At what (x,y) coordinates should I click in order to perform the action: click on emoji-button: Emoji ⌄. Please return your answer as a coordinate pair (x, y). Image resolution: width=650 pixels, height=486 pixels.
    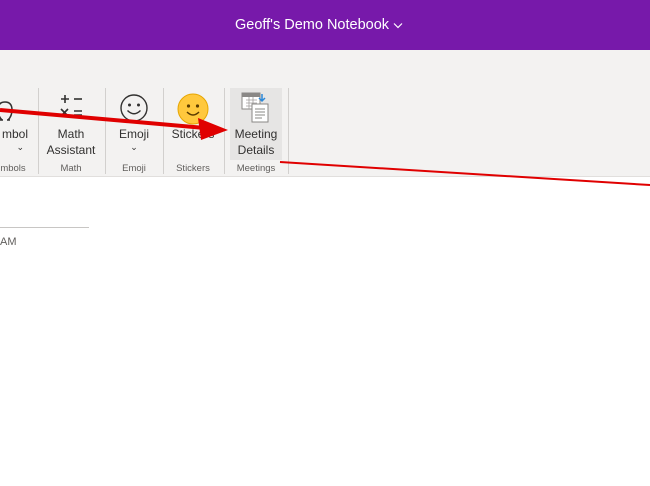
    Looking at the image, I should click on (134, 128).